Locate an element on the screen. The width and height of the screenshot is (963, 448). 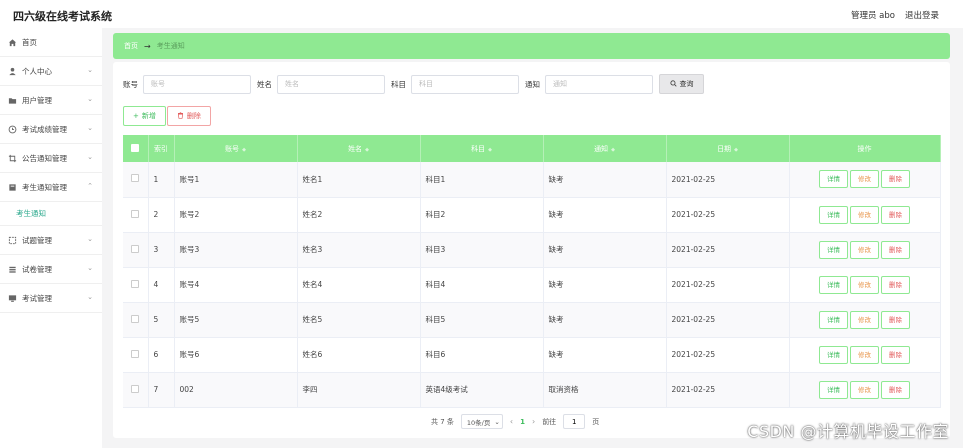
sidebar-item-users: 用户管理 ⌄ is located at coordinates (51, 100).